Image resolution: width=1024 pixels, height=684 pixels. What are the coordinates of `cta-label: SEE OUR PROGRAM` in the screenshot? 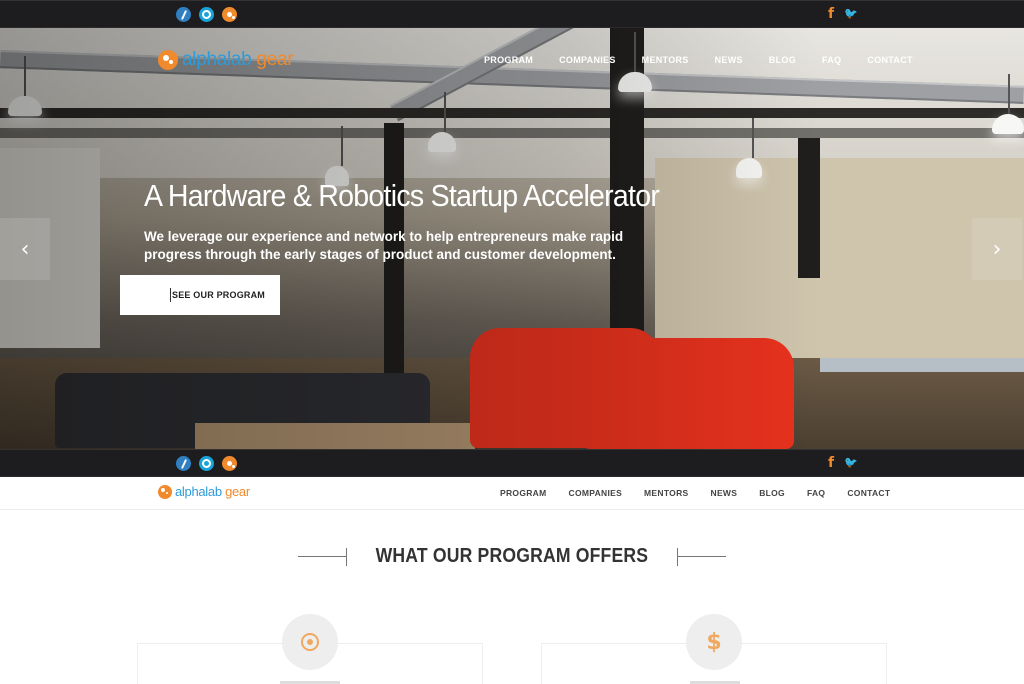 It's located at (219, 295).